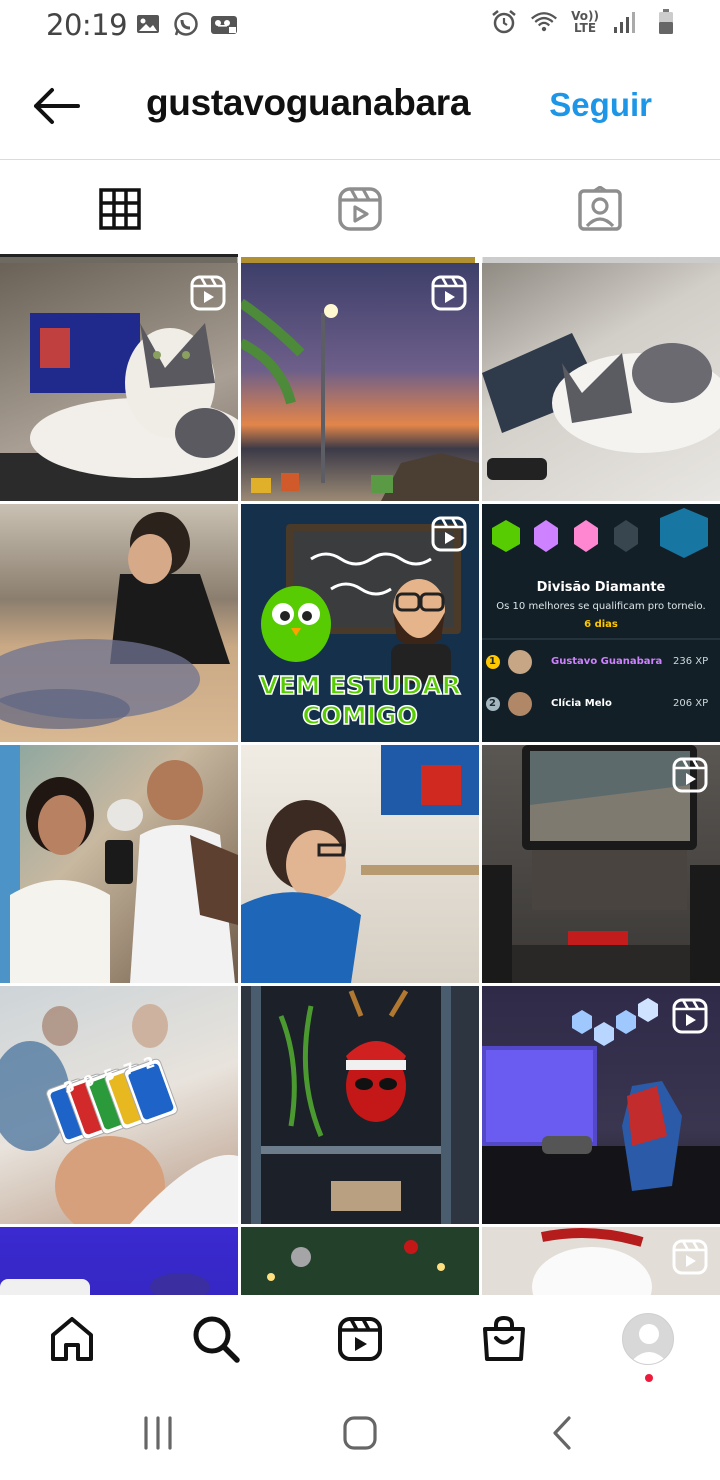 This screenshot has height=1480, width=720. Describe the element at coordinates (585, 28) in the screenshot. I see `lte-label: LTE` at that location.